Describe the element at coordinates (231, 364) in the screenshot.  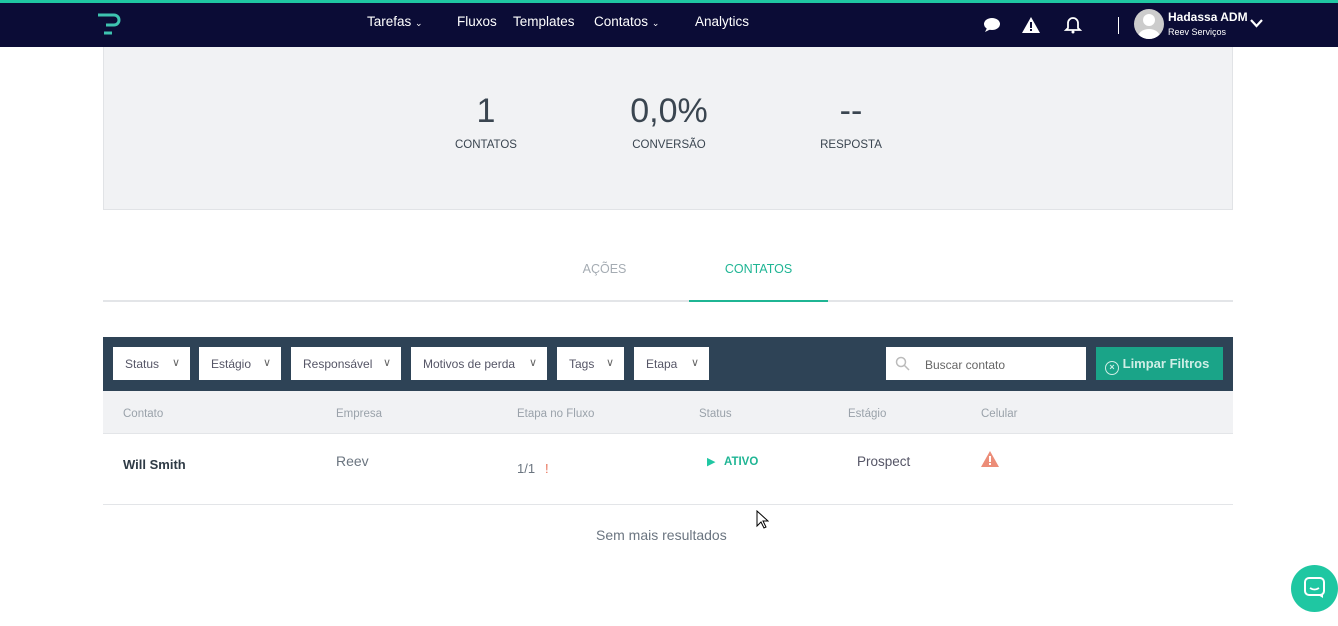
I see `filter-label: Estágio` at that location.